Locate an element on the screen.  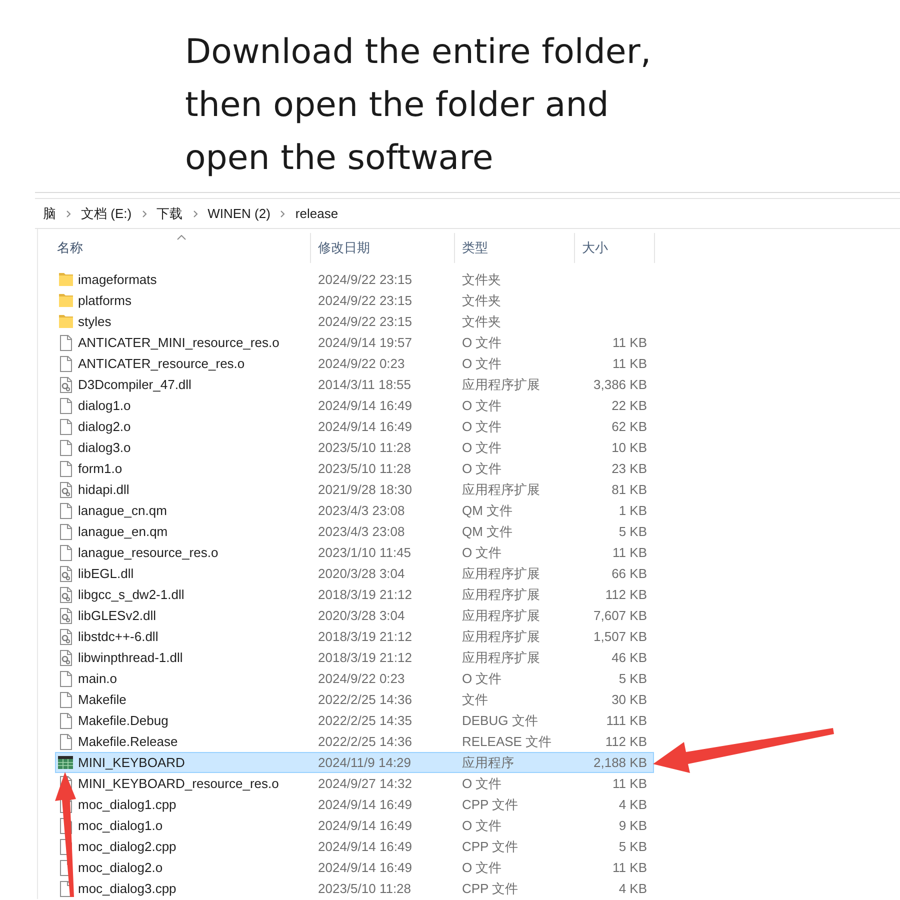
file-size: 3,386 KB is located at coordinates (620, 384).